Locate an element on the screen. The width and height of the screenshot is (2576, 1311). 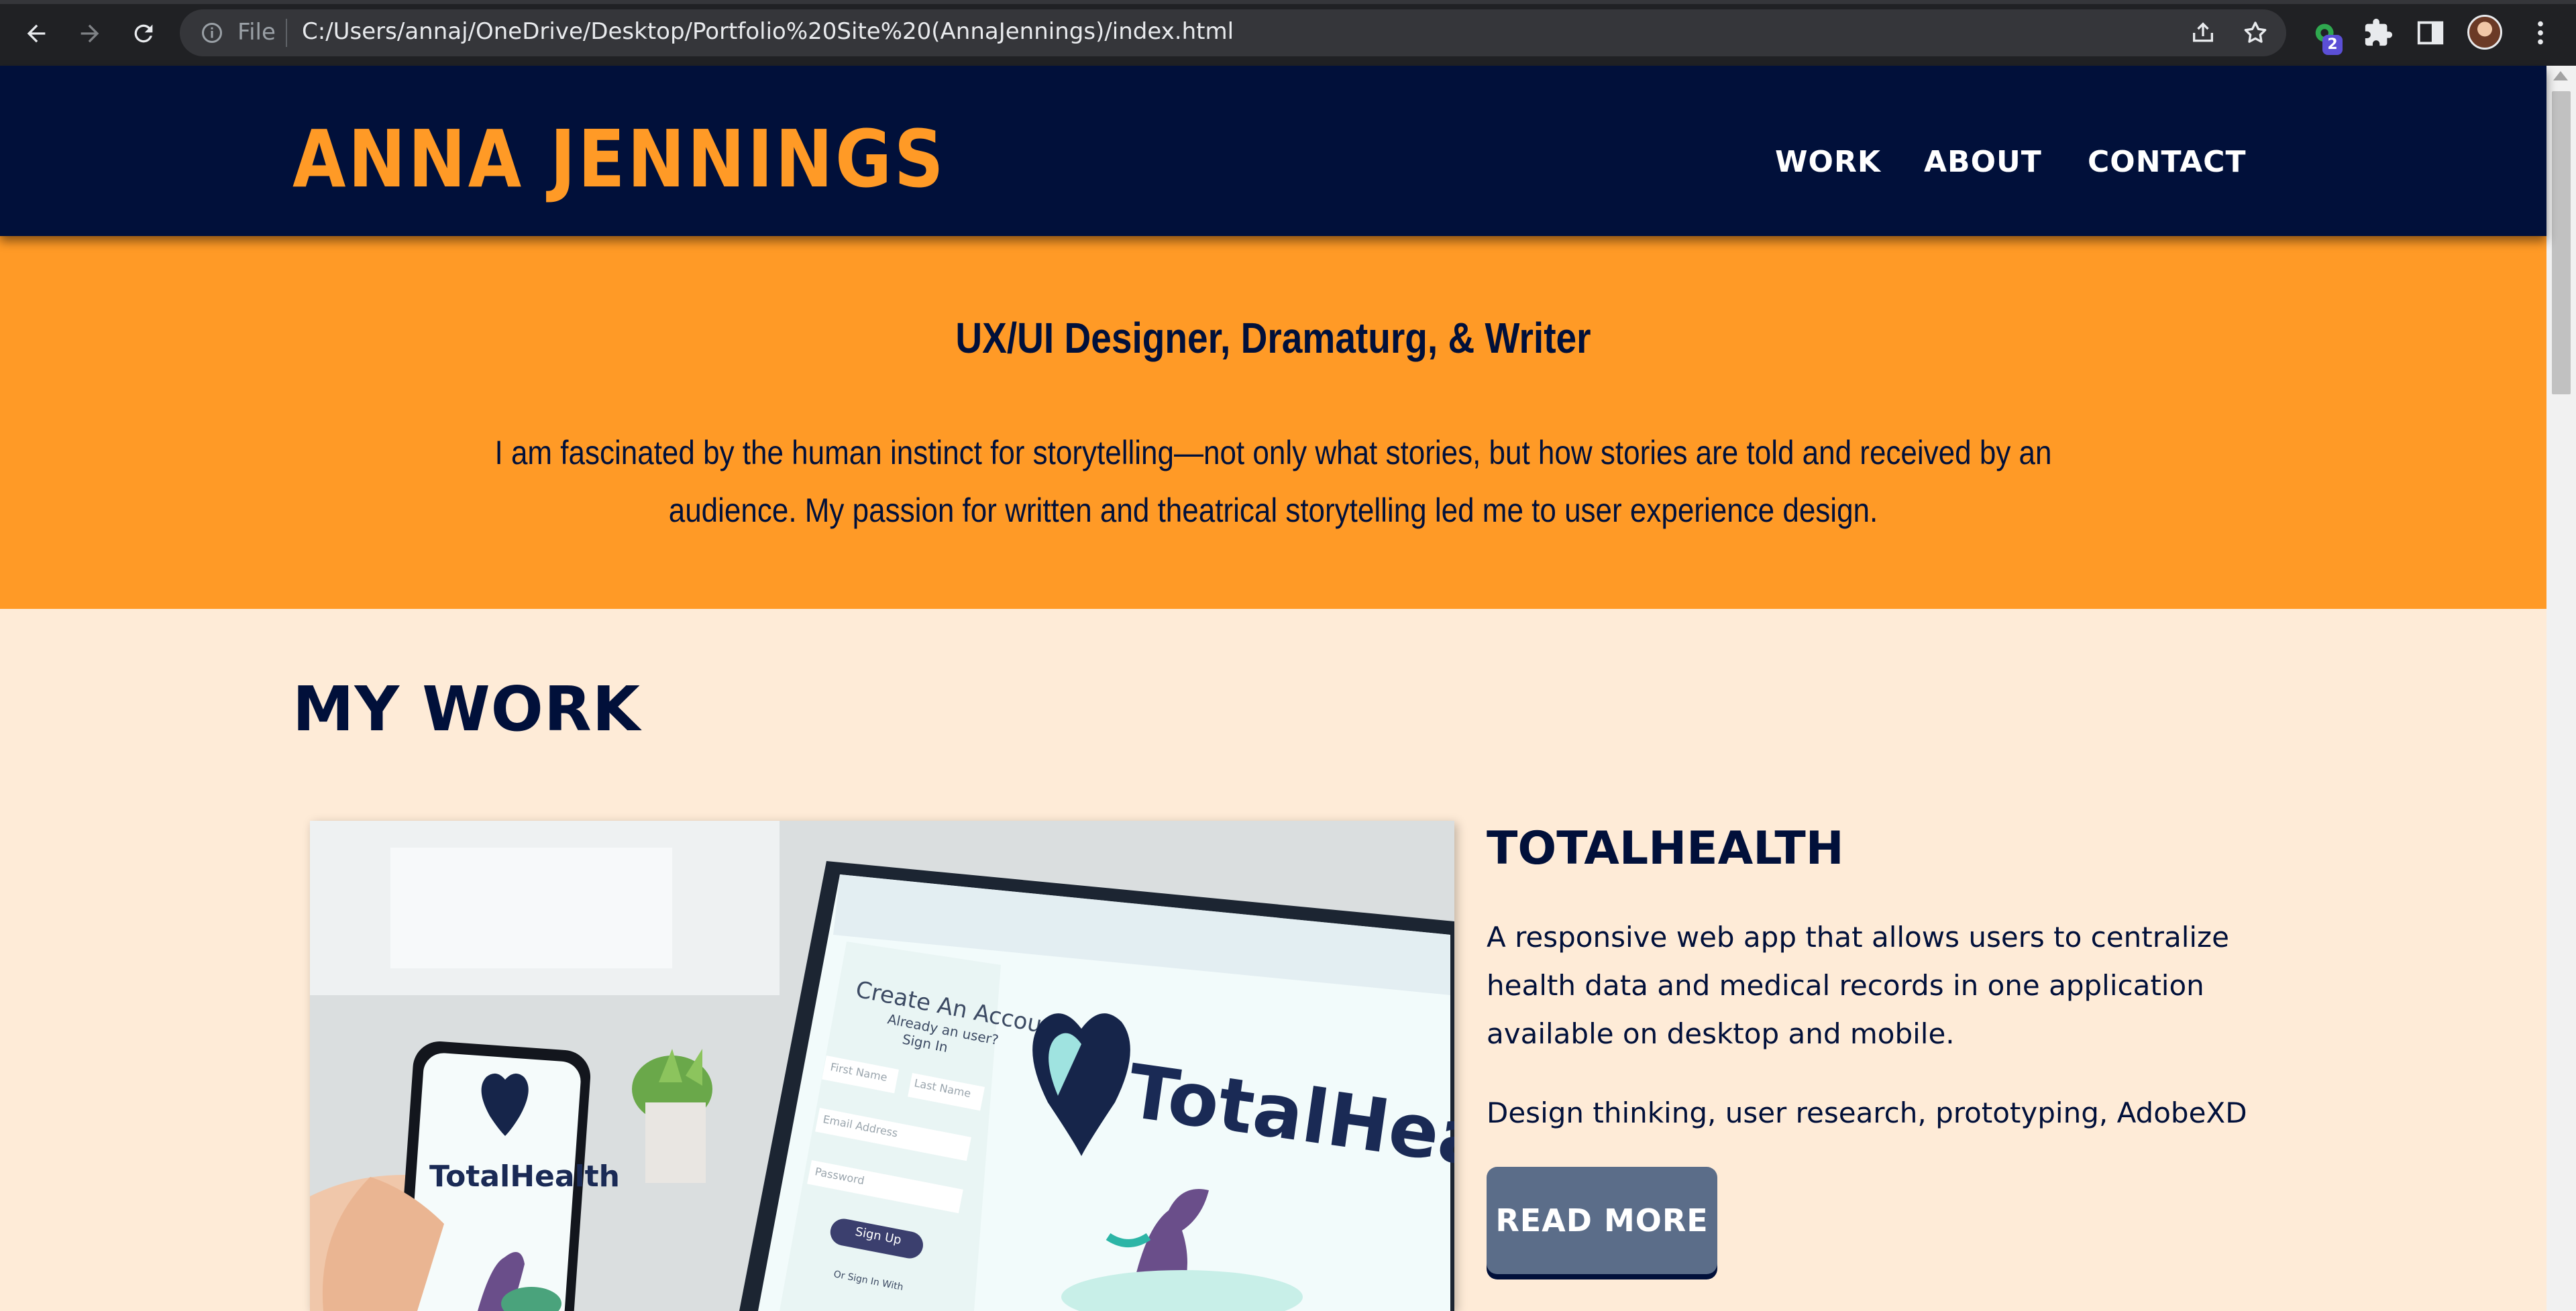
read-more-button: READ MORE is located at coordinates (1602, 1220).